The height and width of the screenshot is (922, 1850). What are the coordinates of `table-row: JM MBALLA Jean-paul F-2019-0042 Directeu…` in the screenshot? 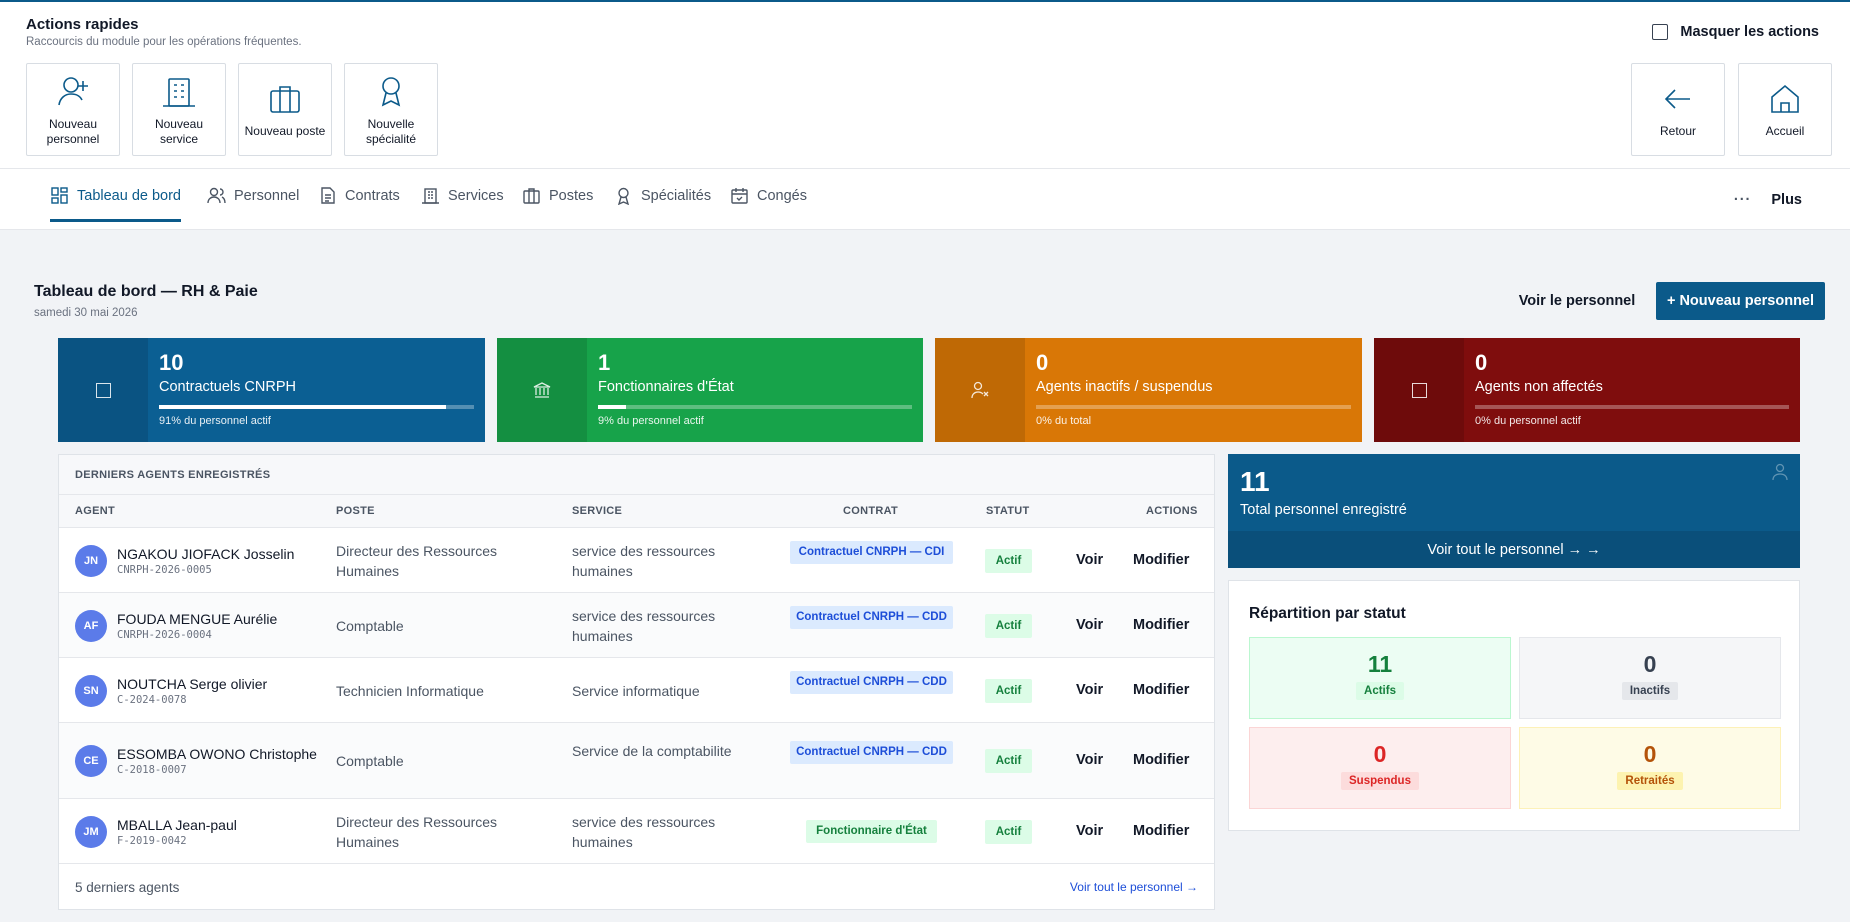 It's located at (636, 831).